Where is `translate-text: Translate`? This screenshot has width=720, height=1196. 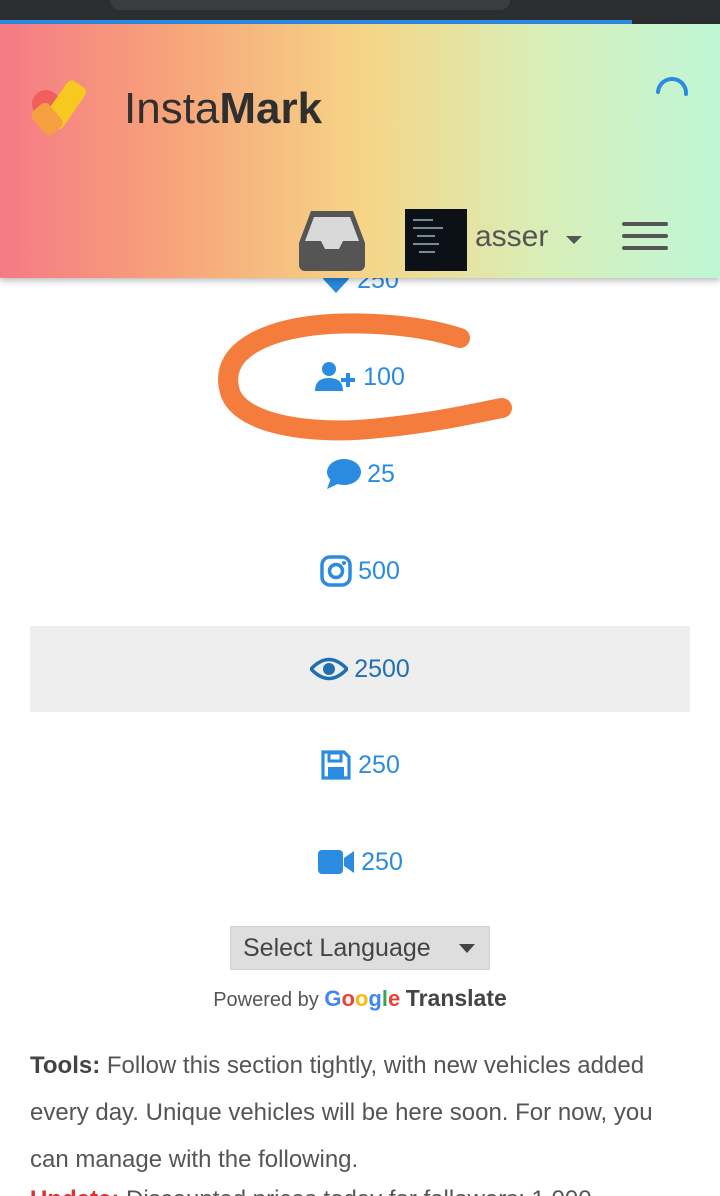
translate-text: Translate is located at coordinates (456, 998).